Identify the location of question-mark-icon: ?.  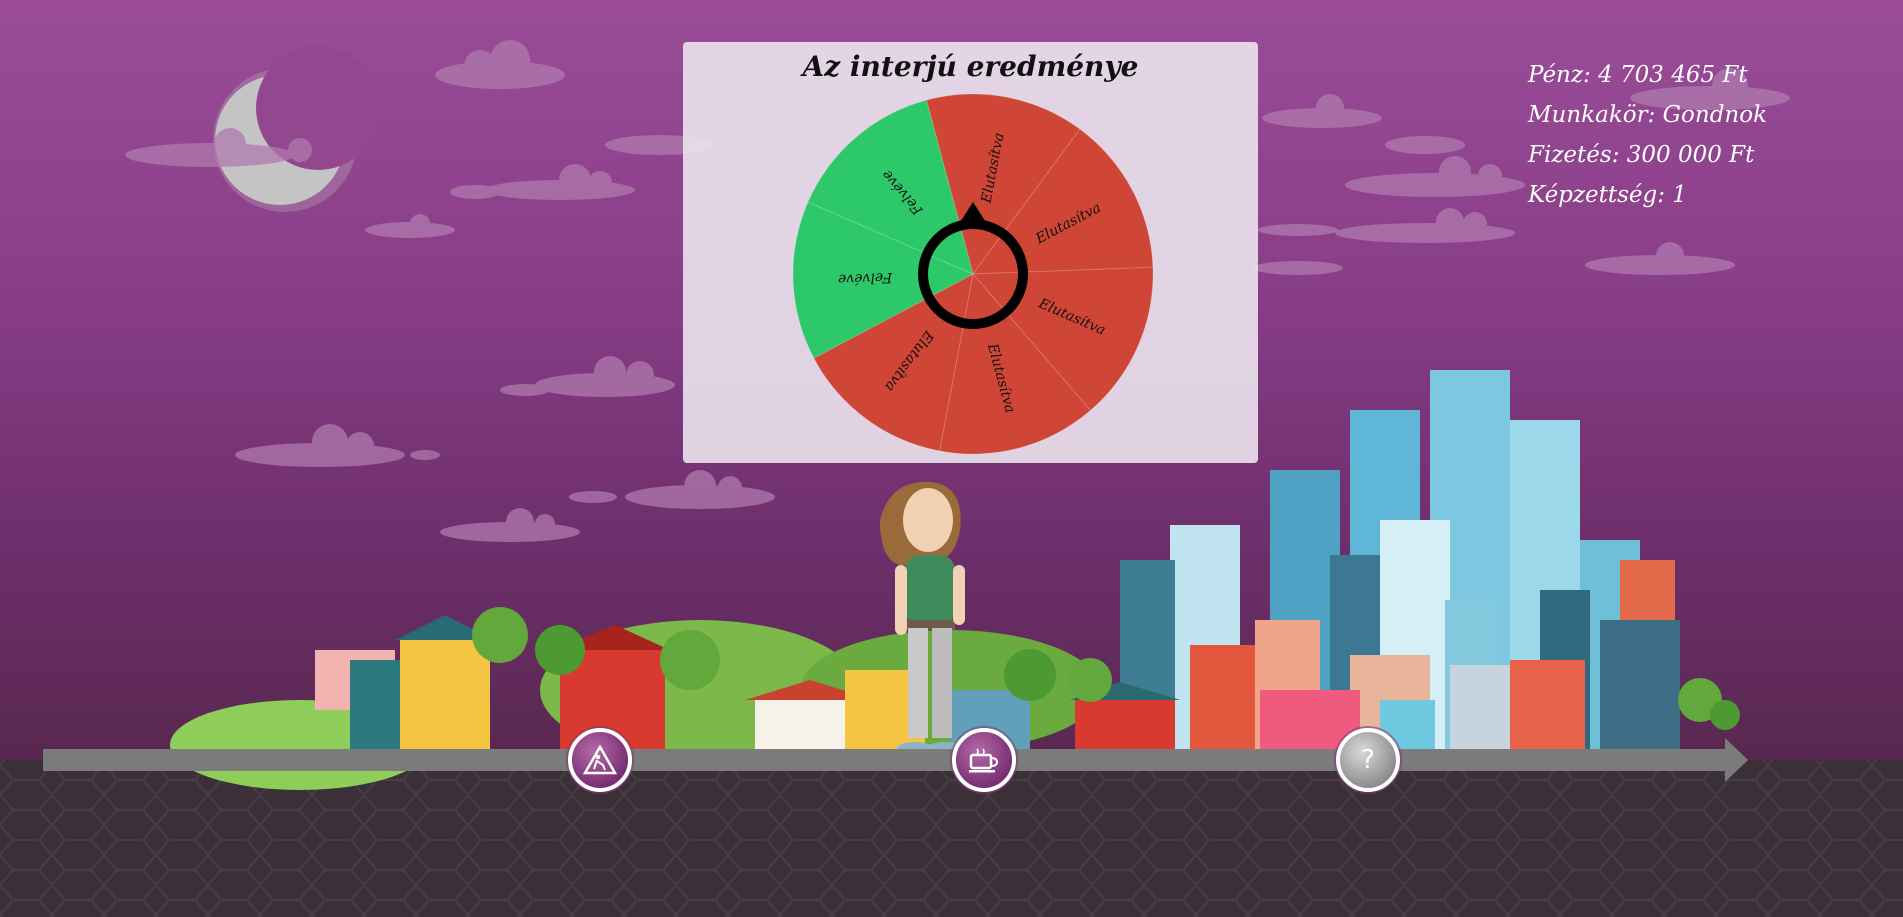
(1368, 760).